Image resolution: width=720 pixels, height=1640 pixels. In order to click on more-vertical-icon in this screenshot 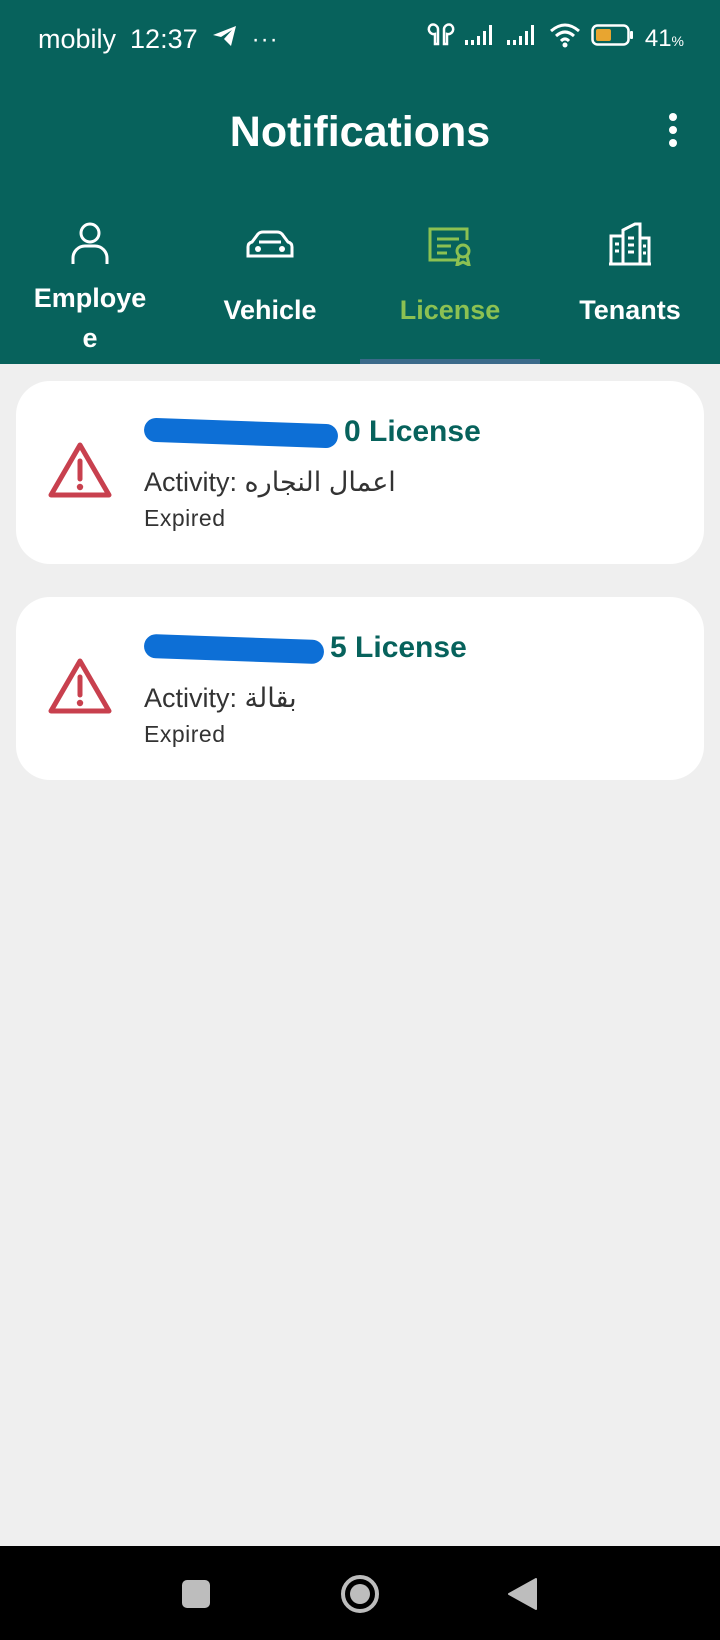, I will do `click(673, 132)`.